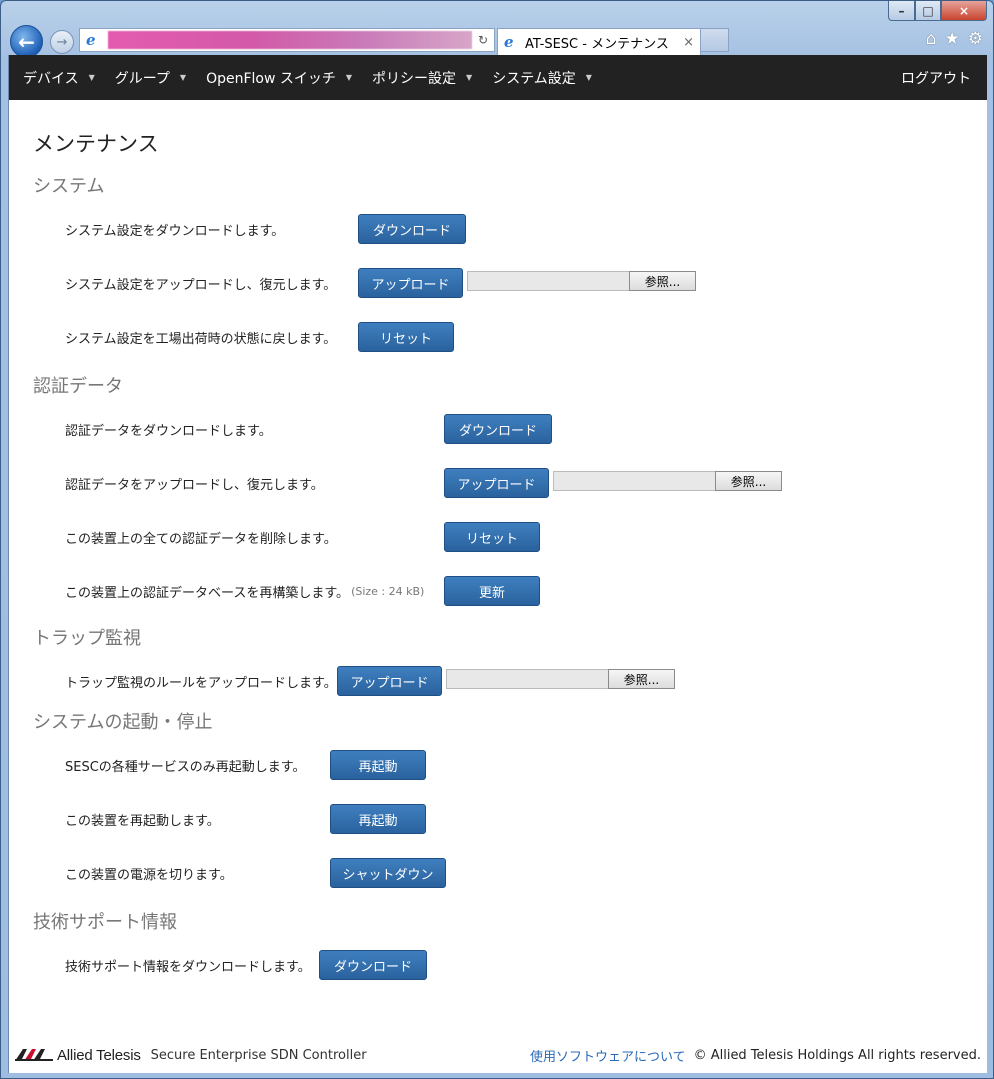  What do you see at coordinates (290, 40) in the screenshot?
I see `redacted-url` at bounding box center [290, 40].